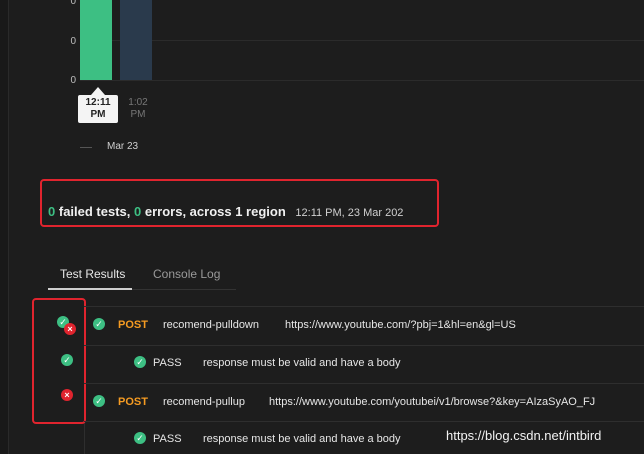  Describe the element at coordinates (349, 213) in the screenshot. I see `run-timestamp: 12:11 PM, 23 Mar 202` at that location.